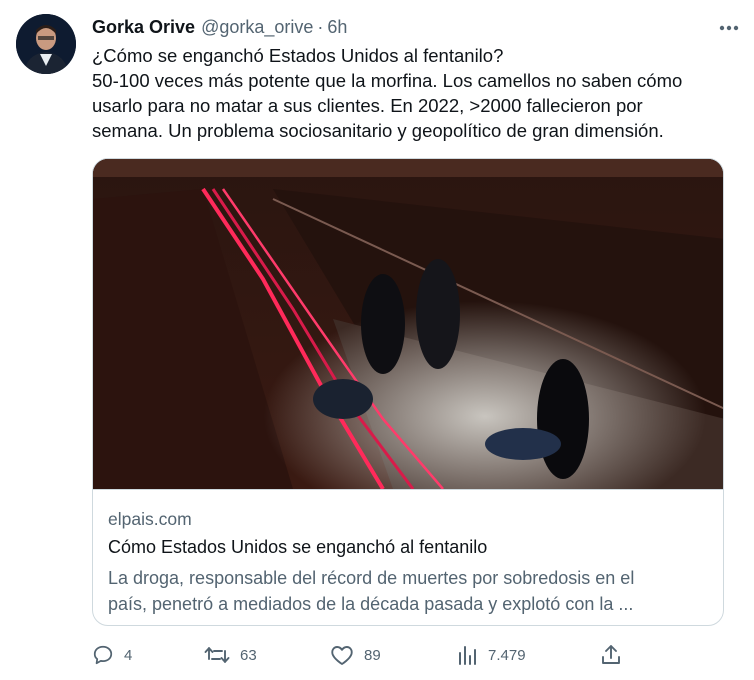 The width and height of the screenshot is (754, 680). Describe the element at coordinates (355, 655) in the screenshot. I see `like-button: 89` at that location.